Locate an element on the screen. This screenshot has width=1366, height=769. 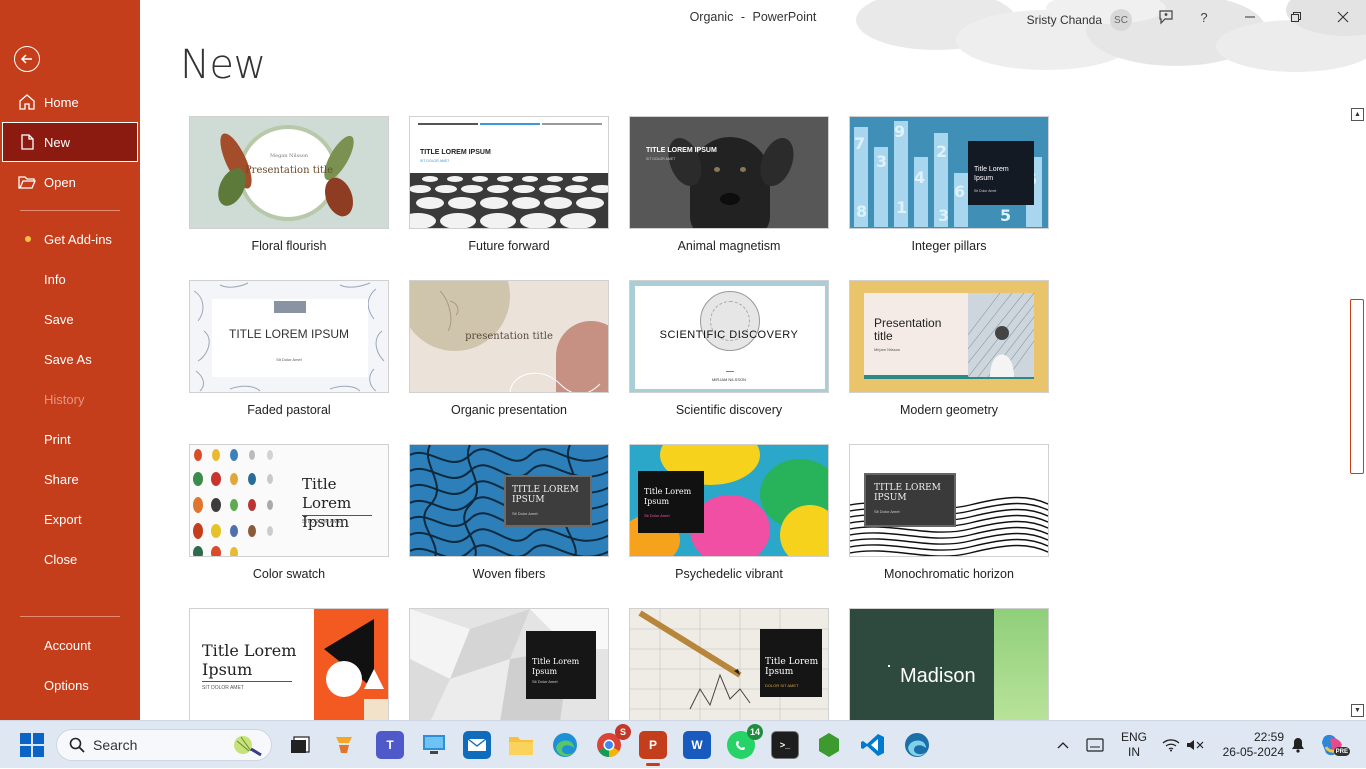
nav-export: Export is located at coordinates (70, 519).